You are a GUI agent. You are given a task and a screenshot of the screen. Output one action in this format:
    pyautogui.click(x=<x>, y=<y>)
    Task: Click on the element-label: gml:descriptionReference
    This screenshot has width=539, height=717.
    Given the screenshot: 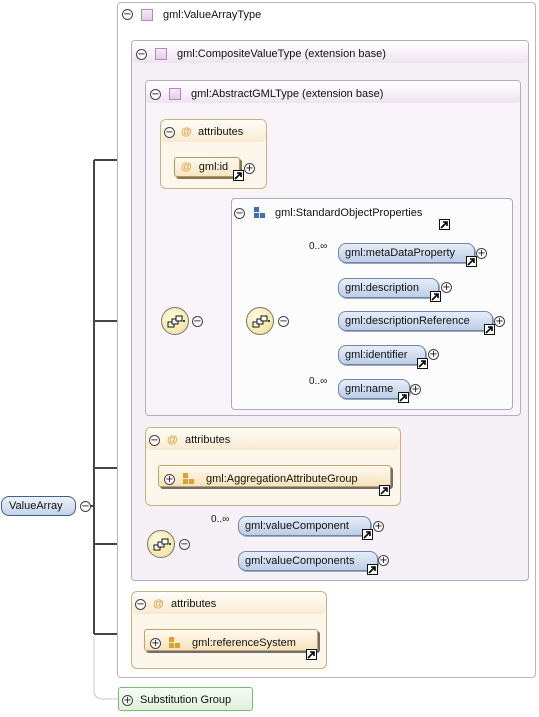 What is the action you would take?
    pyautogui.click(x=407, y=321)
    